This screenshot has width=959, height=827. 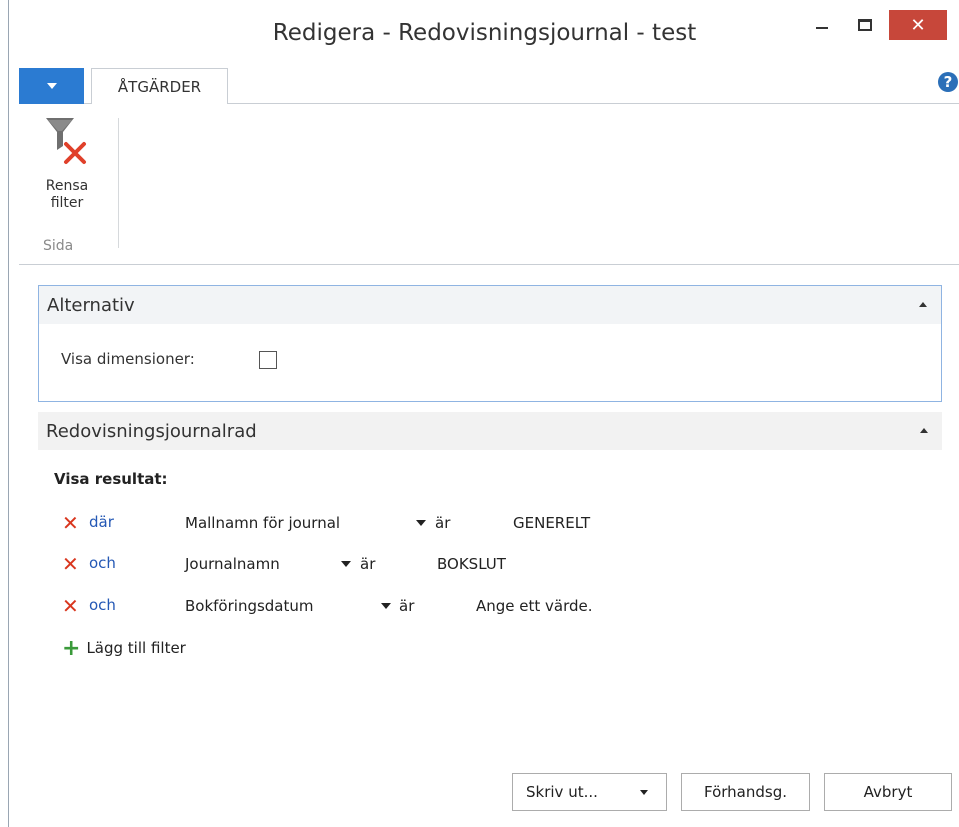 I want to click on clear-filter-label: Rensa filter, so click(x=67, y=195).